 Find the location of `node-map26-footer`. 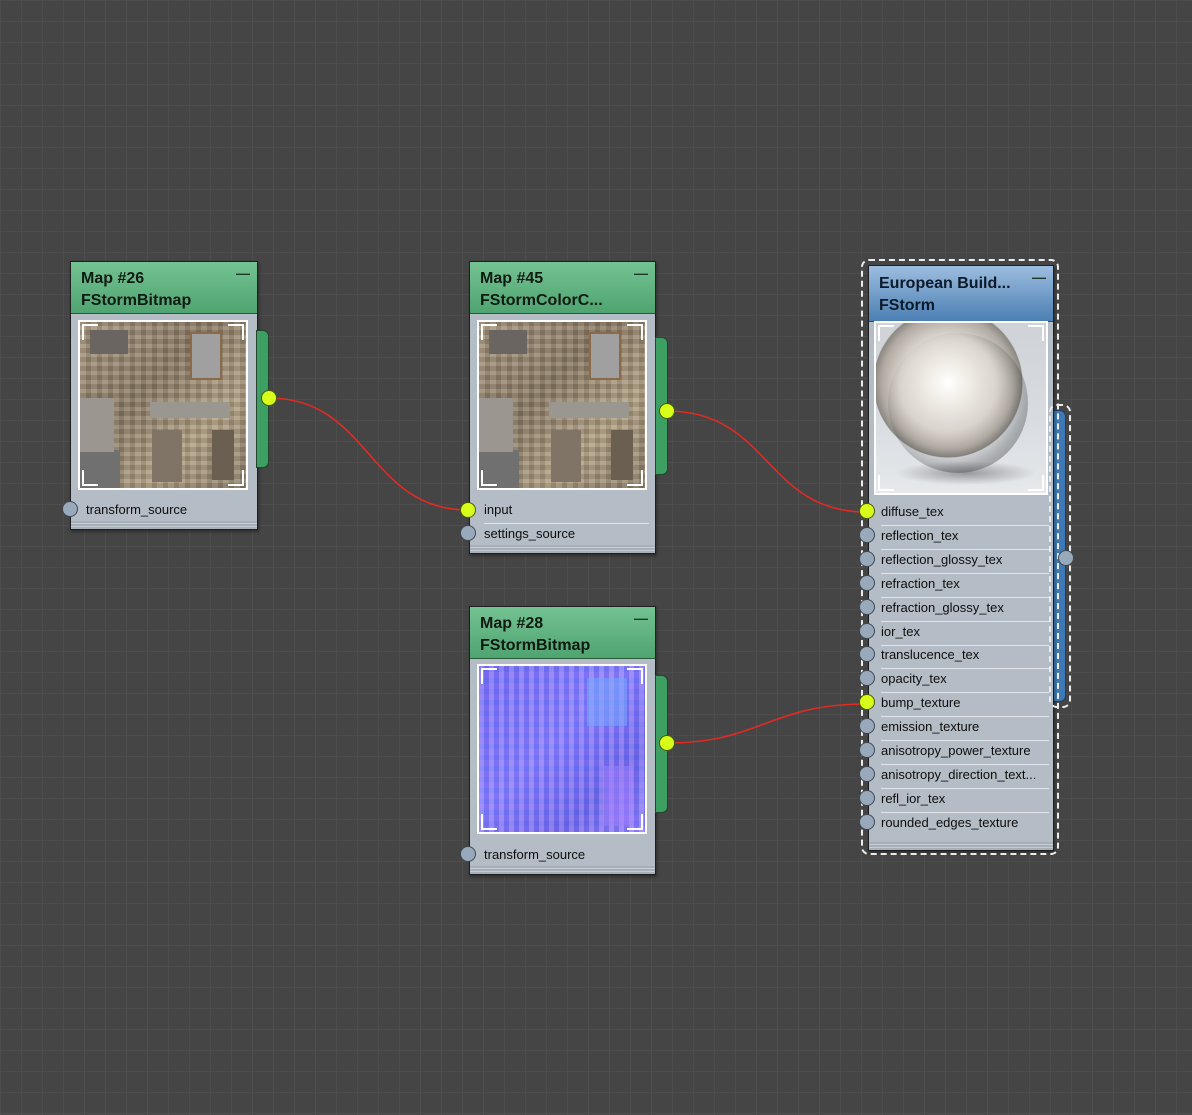

node-map26-footer is located at coordinates (164, 525).